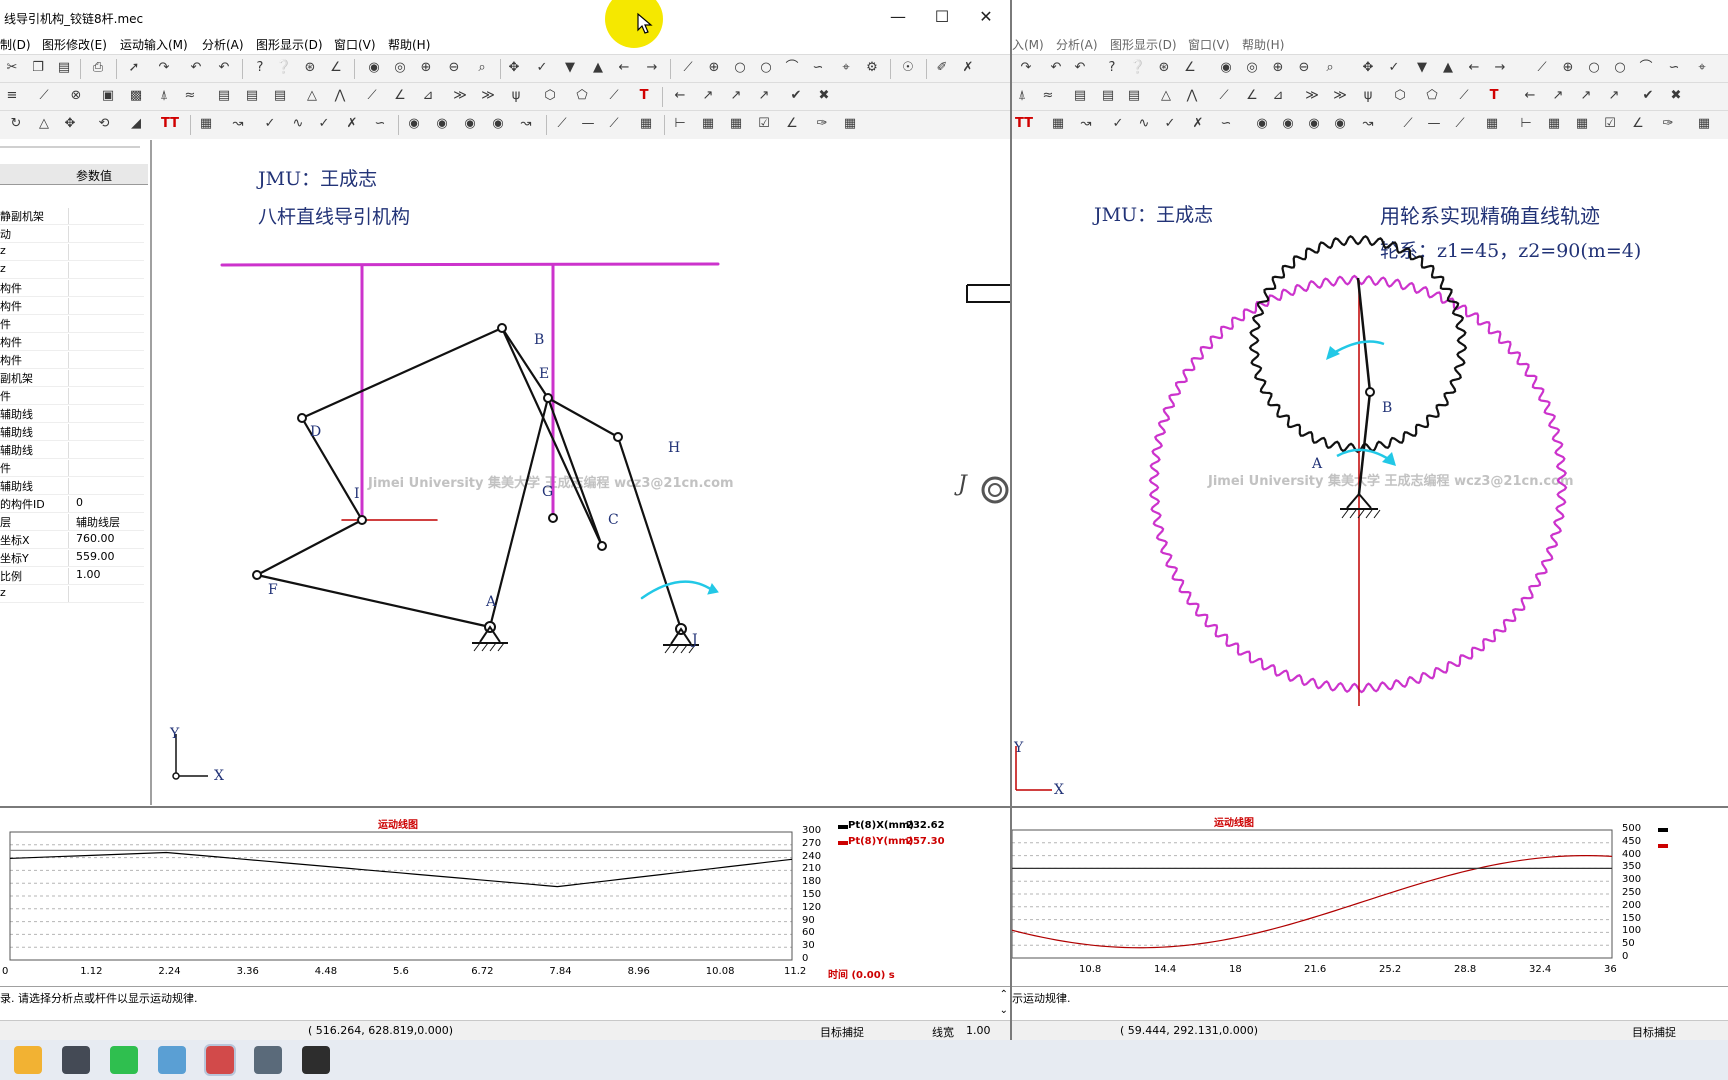 This screenshot has height=1080, width=1728. What do you see at coordinates (824, 96) in the screenshot?
I see `stop-icon: ✖` at bounding box center [824, 96].